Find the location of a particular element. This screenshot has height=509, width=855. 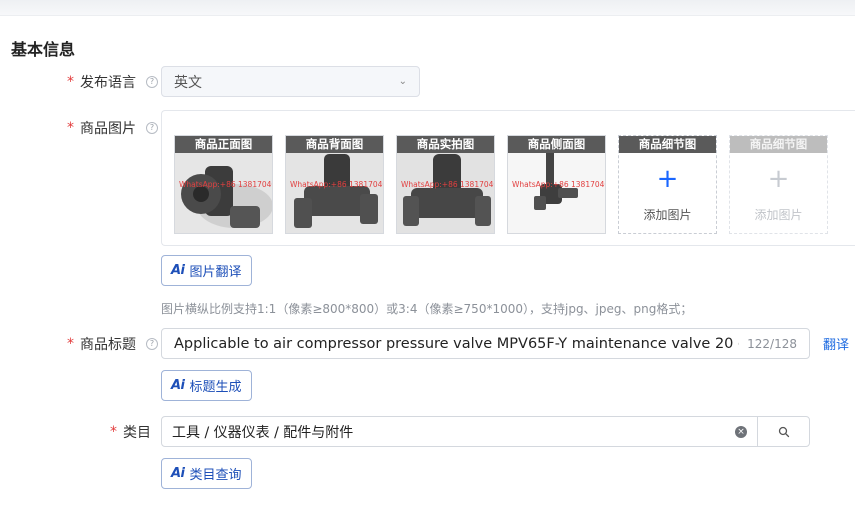

language-label: 发布语言 is located at coordinates (108, 83).